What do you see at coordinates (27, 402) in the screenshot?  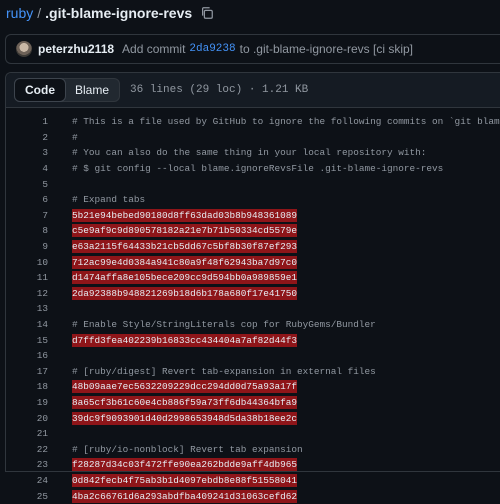 I see `line-number: 19` at bounding box center [27, 402].